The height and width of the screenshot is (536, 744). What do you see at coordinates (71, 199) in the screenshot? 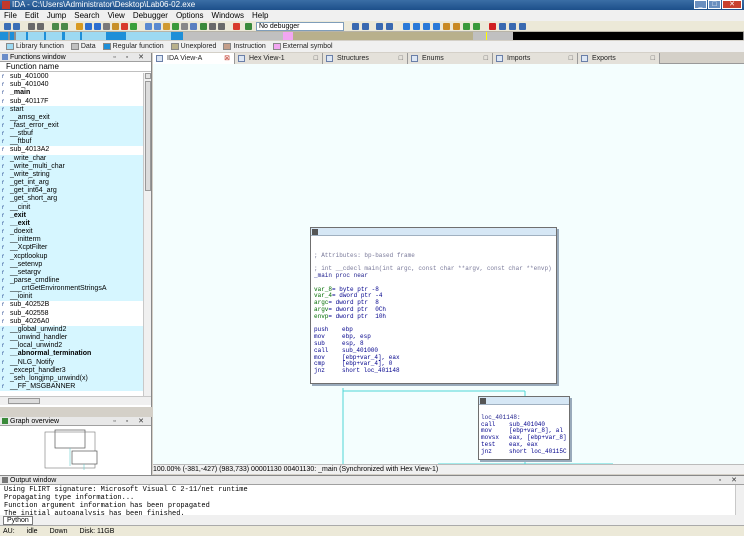
I see `function-list-item: f _get_short_arg` at bounding box center [71, 199].